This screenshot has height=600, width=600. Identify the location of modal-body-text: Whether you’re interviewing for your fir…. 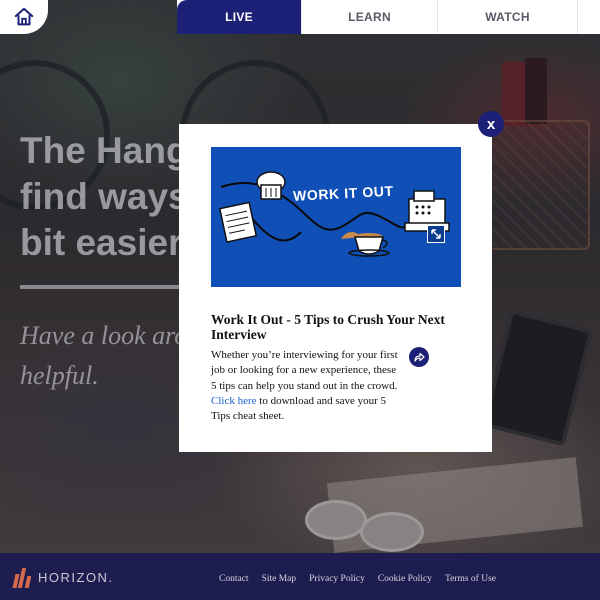
(304, 370).